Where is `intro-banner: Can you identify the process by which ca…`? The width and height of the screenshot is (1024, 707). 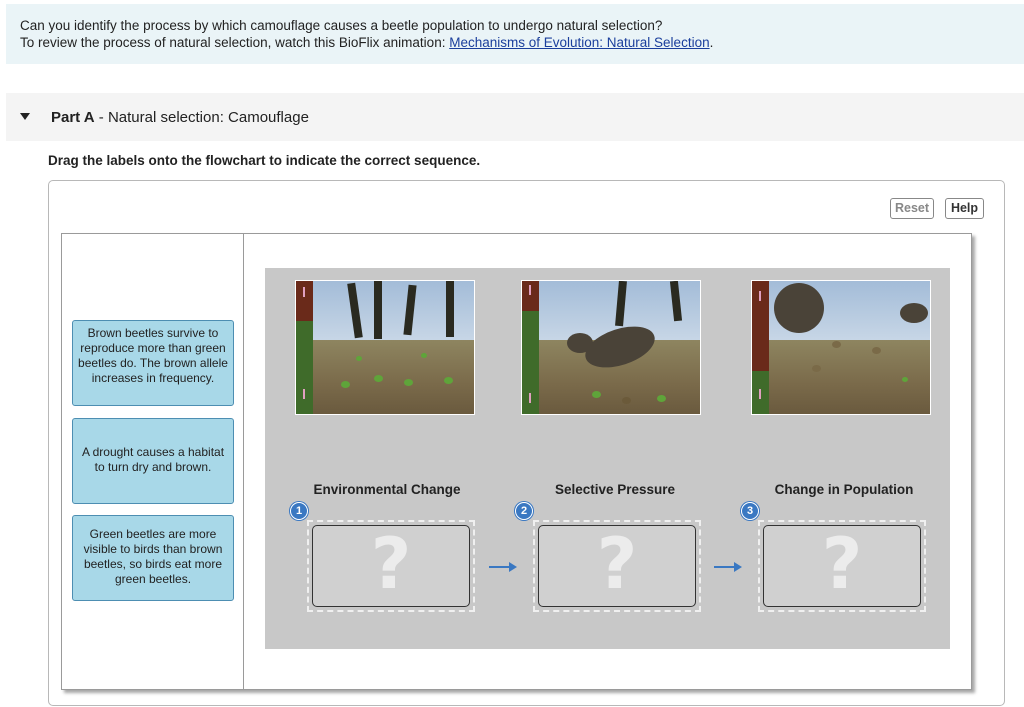
intro-banner: Can you identify the process by which ca… is located at coordinates (515, 34).